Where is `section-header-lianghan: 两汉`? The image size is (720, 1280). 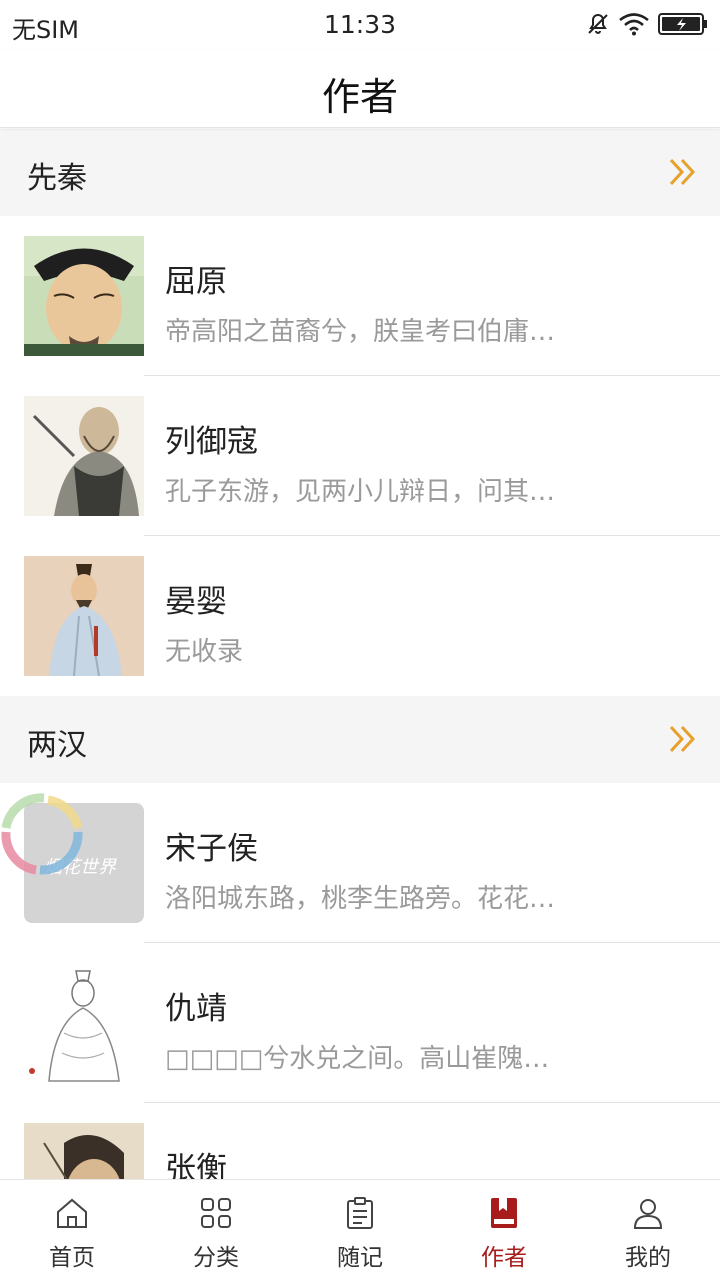 section-header-lianghan: 两汉 is located at coordinates (360, 739).